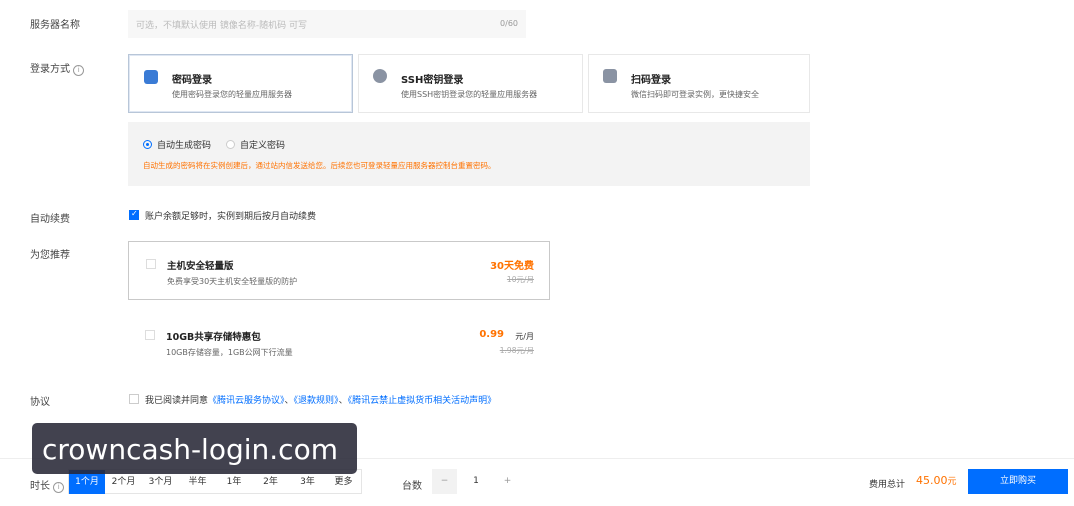 This screenshot has width=1074, height=506. I want to click on recommend-label: 为您推荐, so click(50, 255).